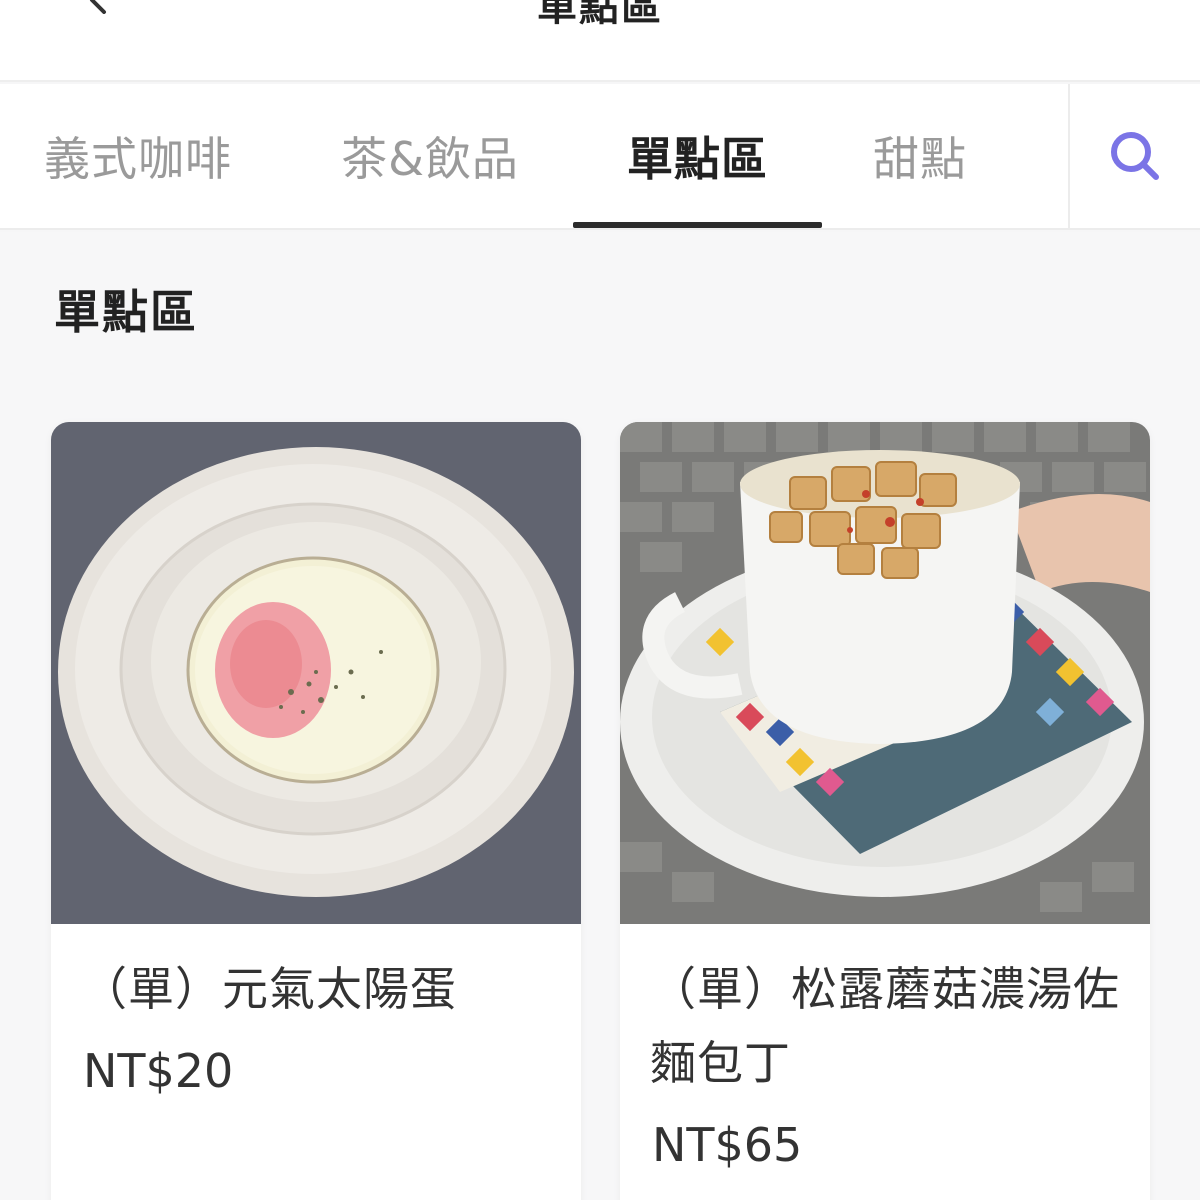 This screenshot has width=1200, height=1200. What do you see at coordinates (269, 989) in the screenshot?
I see `product-name: （單）元氣太陽蛋` at bounding box center [269, 989].